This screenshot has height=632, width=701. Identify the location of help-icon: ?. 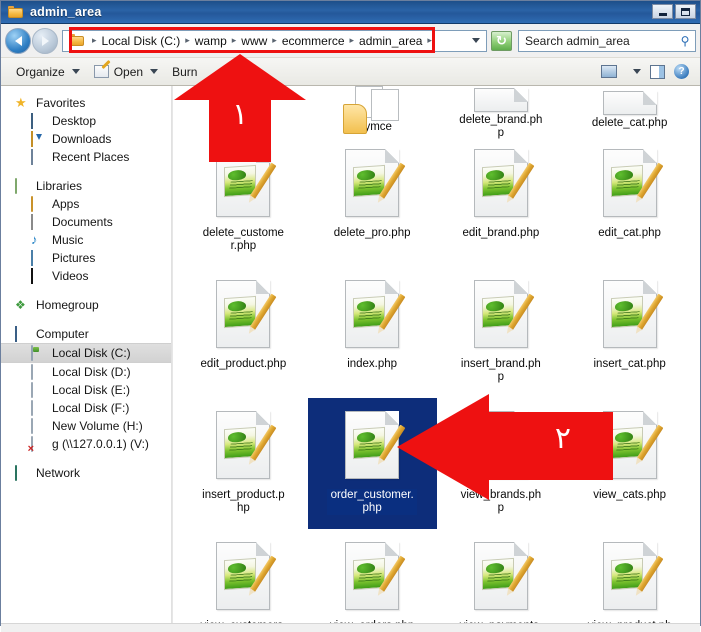
(681, 71).